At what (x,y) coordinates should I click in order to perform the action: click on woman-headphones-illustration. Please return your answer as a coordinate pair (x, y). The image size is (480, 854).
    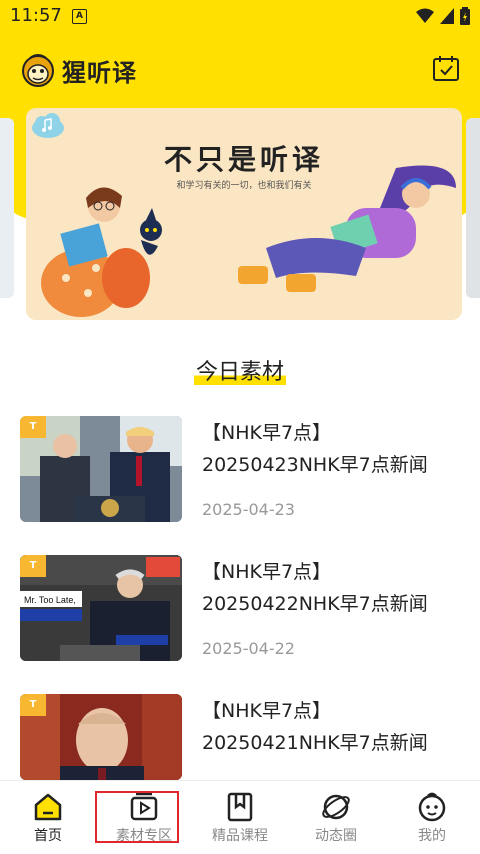
    Looking at the image, I should click on (347, 228).